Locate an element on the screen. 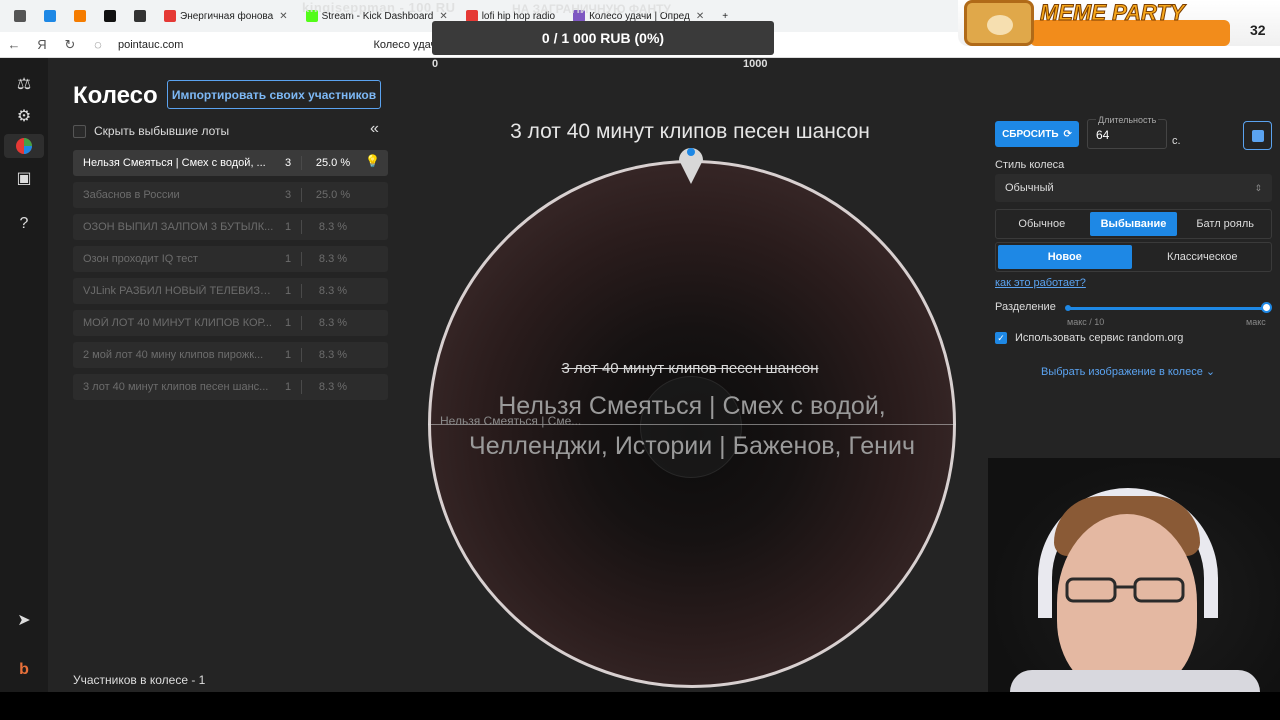 The width and height of the screenshot is (1280, 720). gear-icon: ⚙ is located at coordinates (24, 116).